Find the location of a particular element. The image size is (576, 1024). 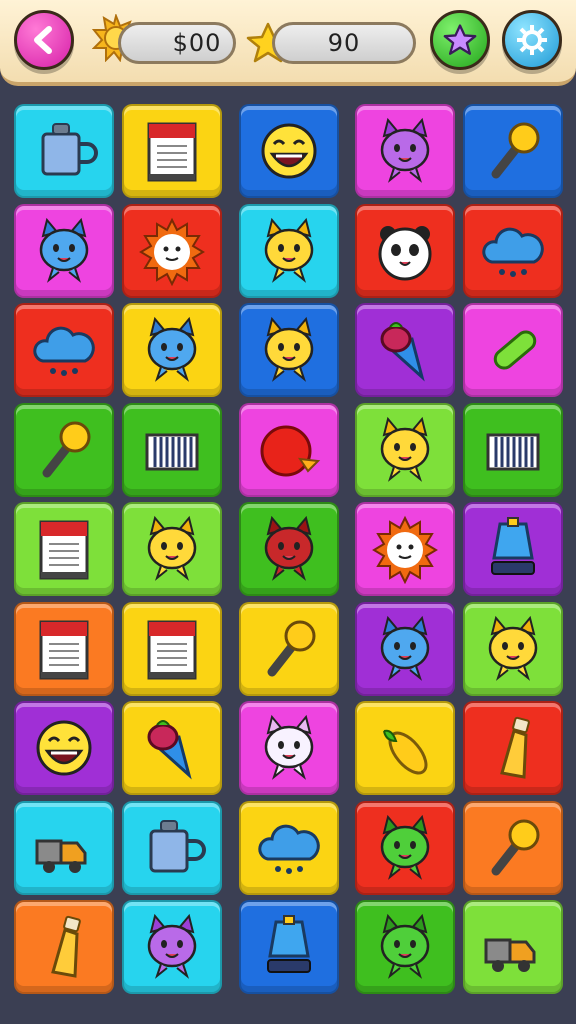

settings-button is located at coordinates (532, 40).